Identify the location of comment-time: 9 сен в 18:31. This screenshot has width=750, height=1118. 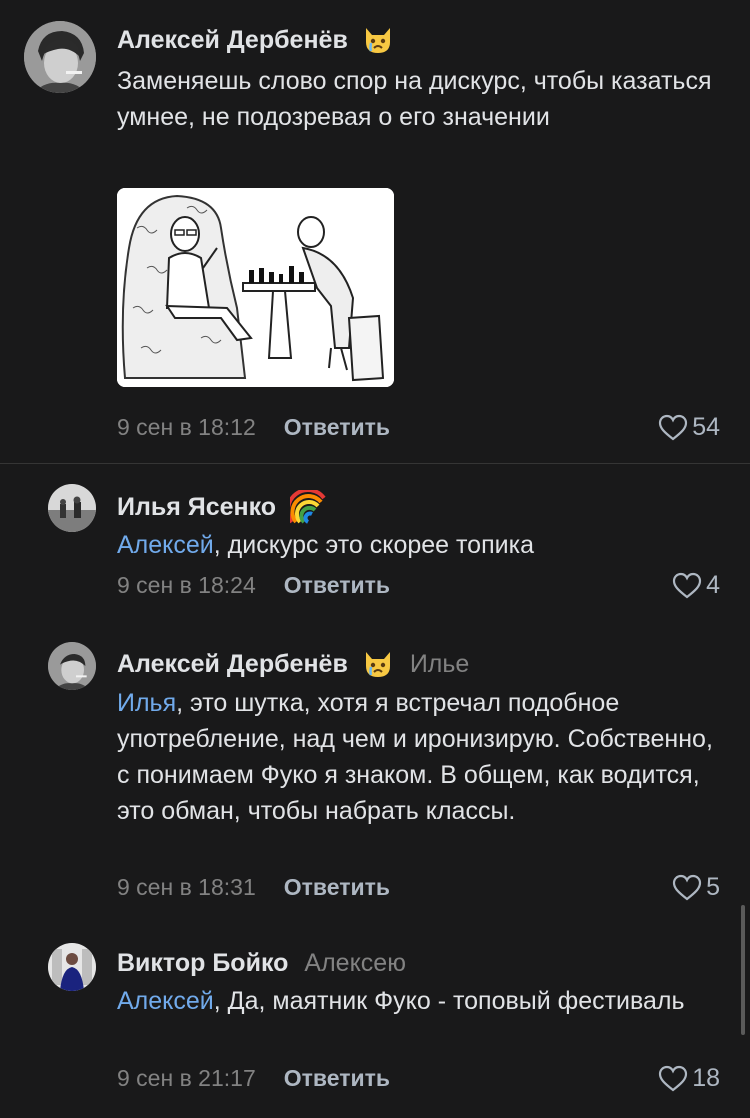
(186, 887).